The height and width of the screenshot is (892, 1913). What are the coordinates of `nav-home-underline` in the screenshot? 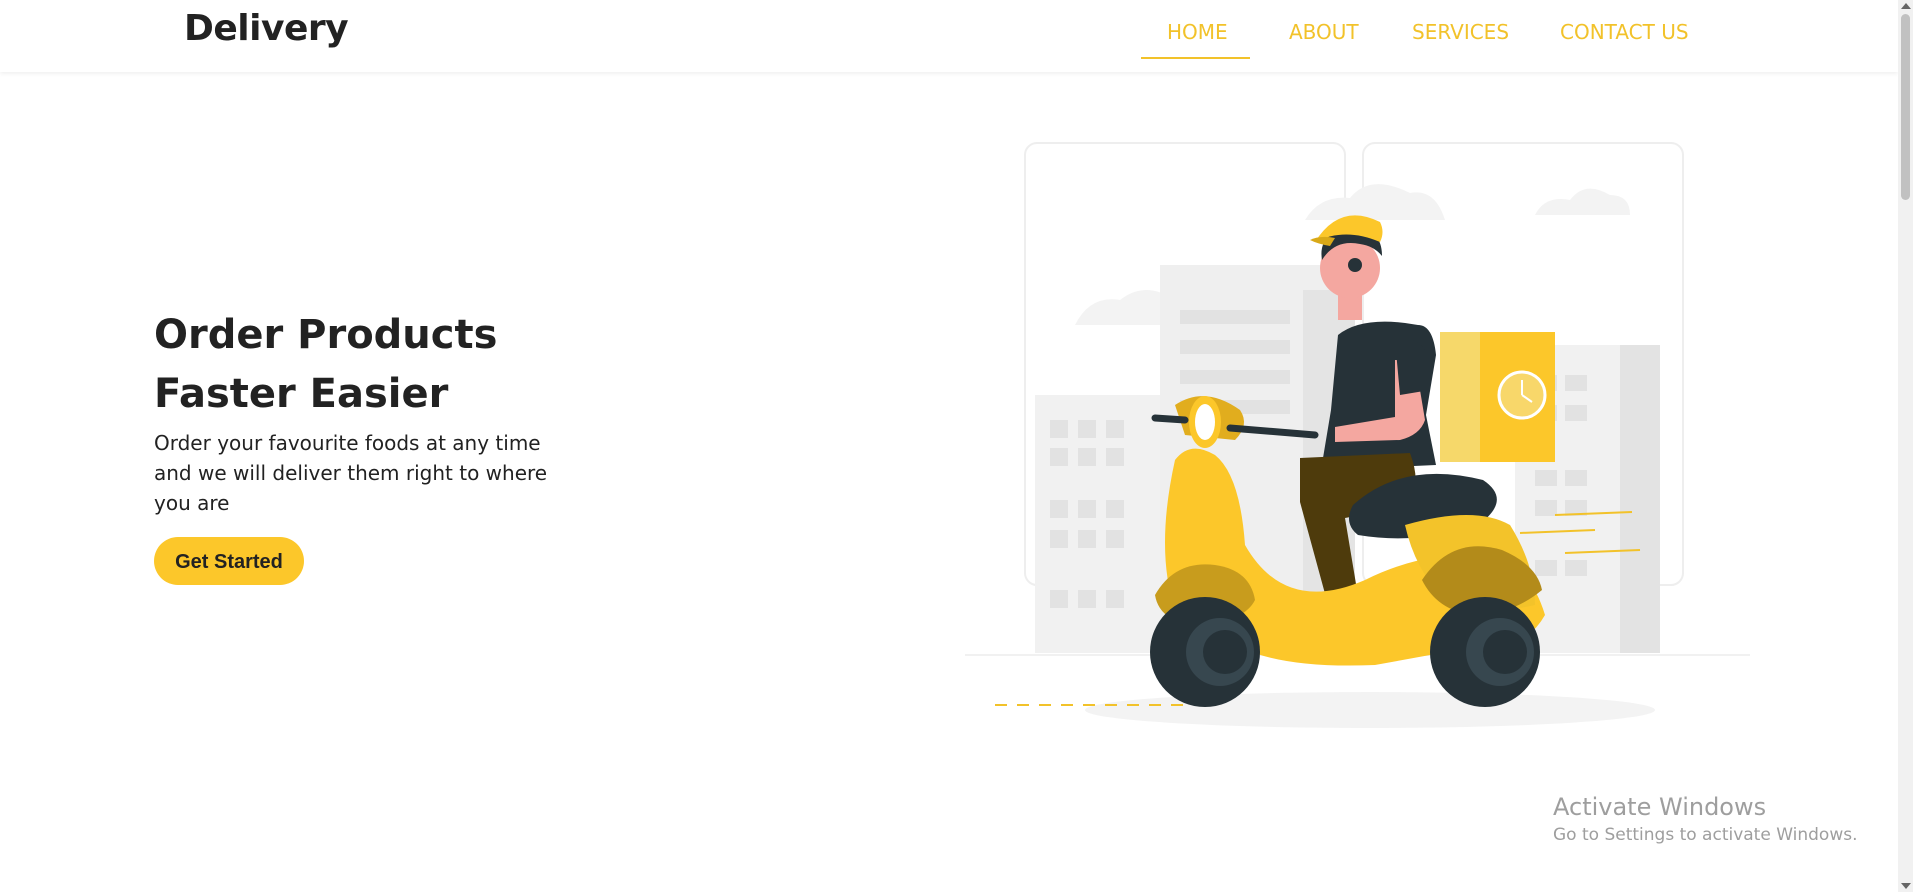 It's located at (1195, 58).